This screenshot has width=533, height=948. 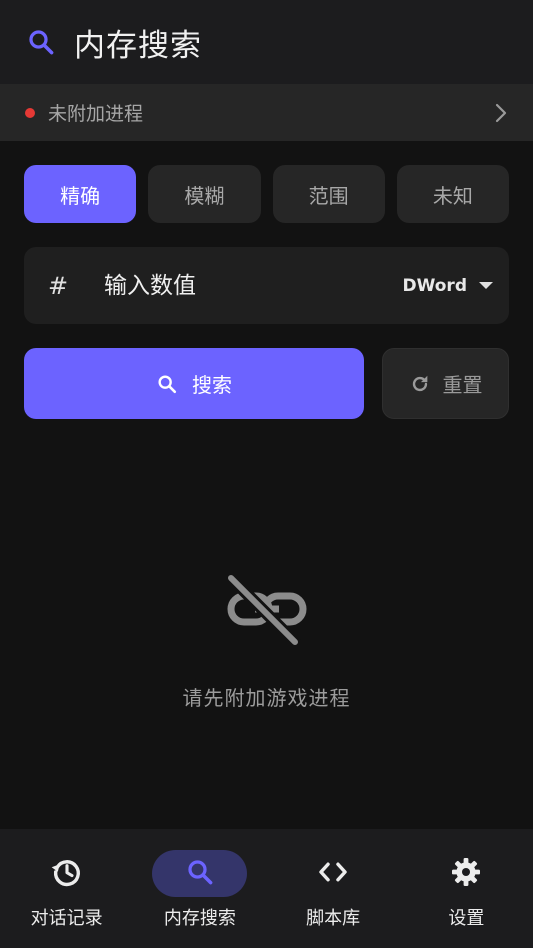 What do you see at coordinates (266, 42) in the screenshot?
I see `app-header: 内存搜索` at bounding box center [266, 42].